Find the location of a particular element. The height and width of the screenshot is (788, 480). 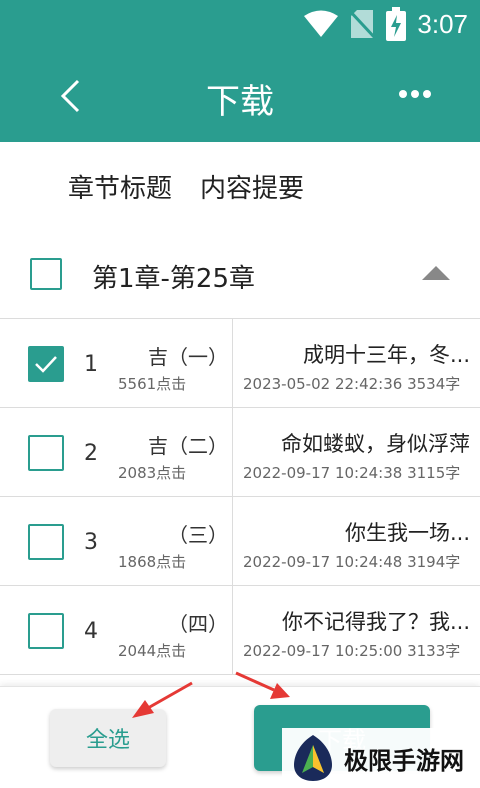

app-bar: 下载 is located at coordinates (240, 95).